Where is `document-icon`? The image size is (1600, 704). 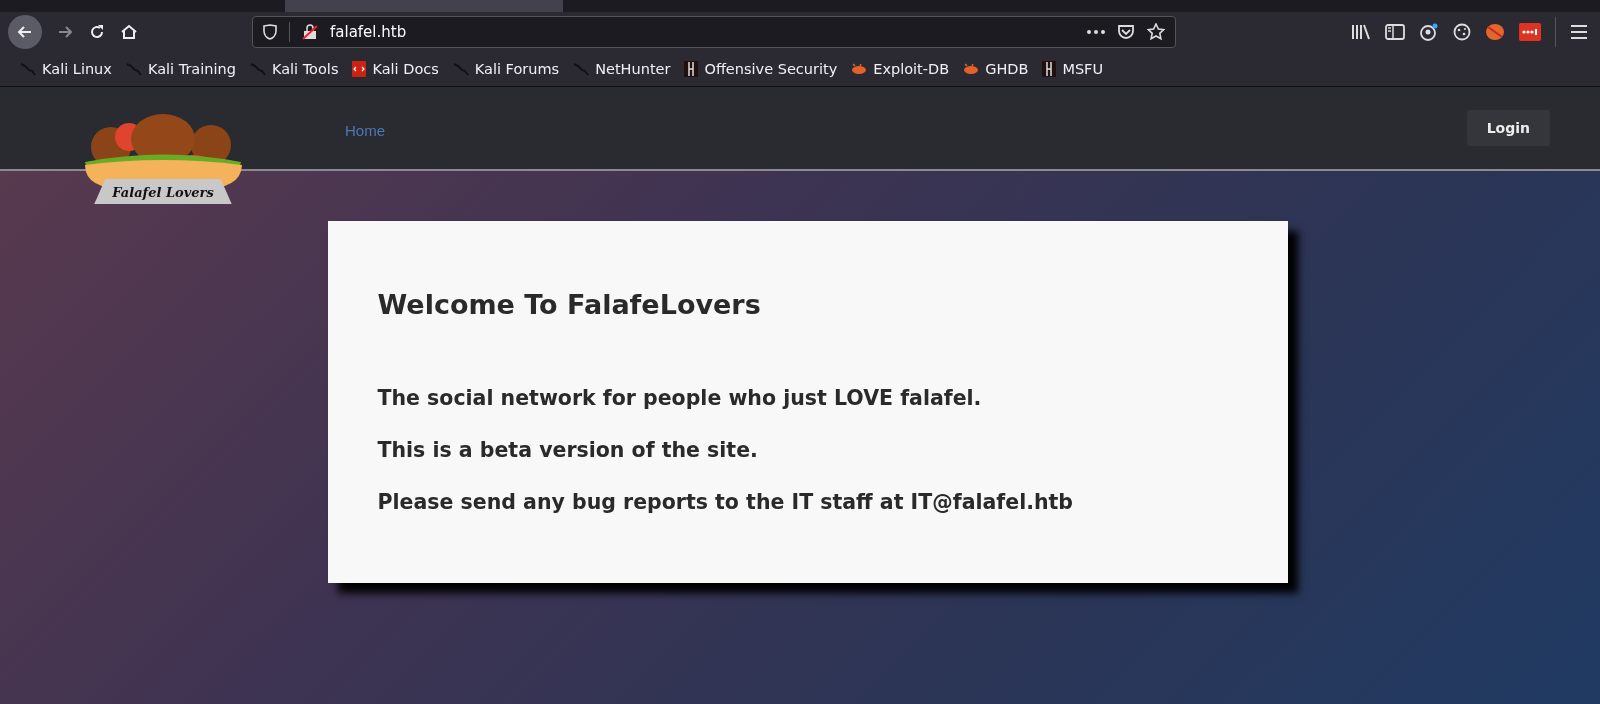
document-icon is located at coordinates (359, 69).